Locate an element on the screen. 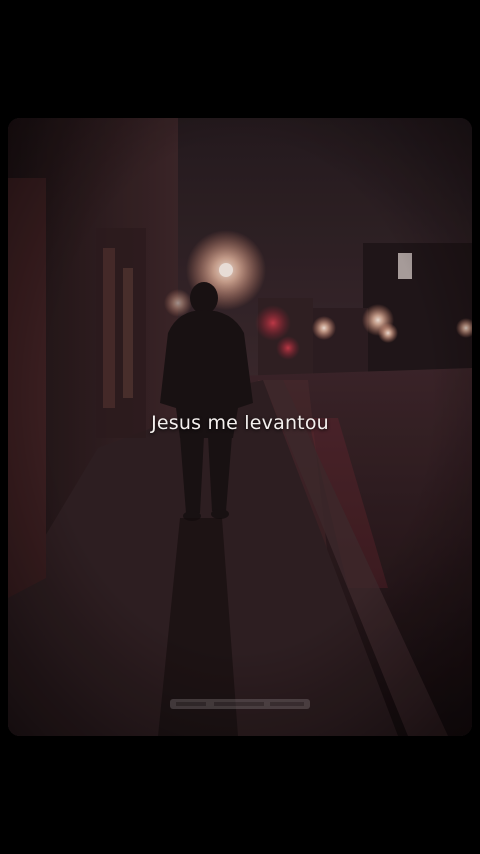 The height and width of the screenshot is (854, 480). watermark-logo-icon is located at coordinates (240, 704).